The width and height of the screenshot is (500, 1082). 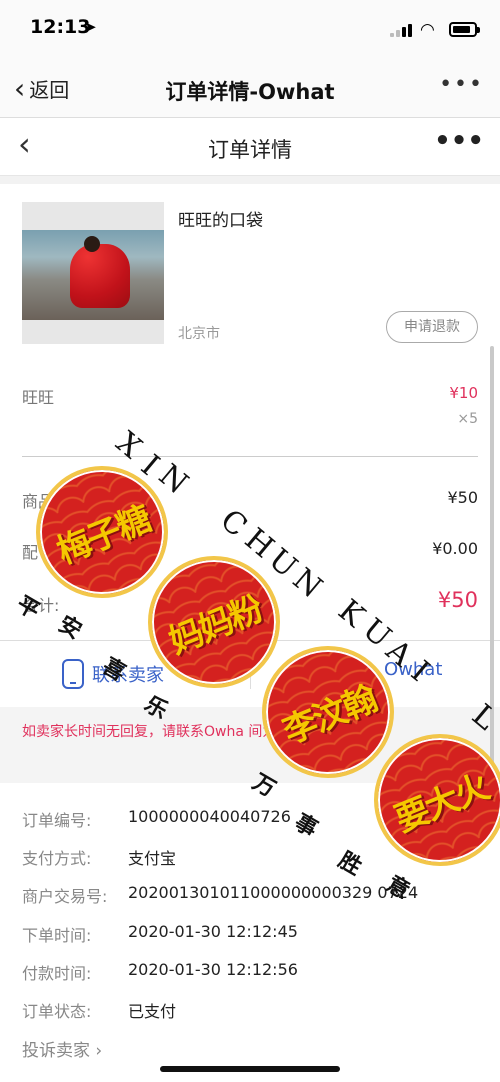 I want to click on inner-more-button: •••, so click(x=459, y=141).